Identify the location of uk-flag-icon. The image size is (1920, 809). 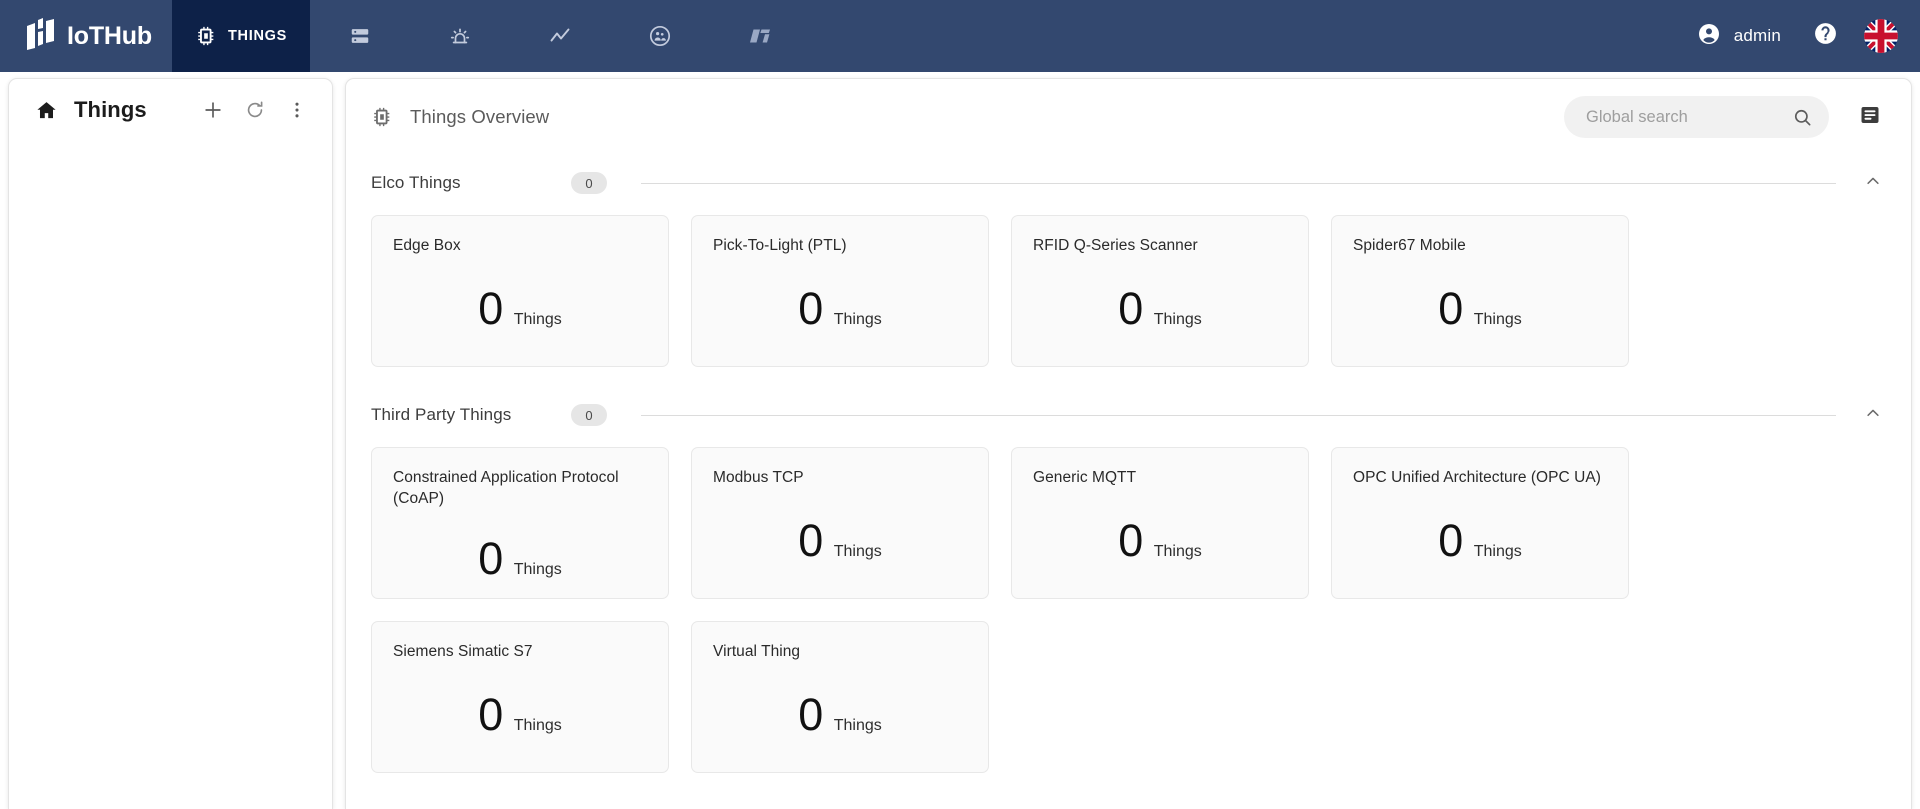
(1881, 36).